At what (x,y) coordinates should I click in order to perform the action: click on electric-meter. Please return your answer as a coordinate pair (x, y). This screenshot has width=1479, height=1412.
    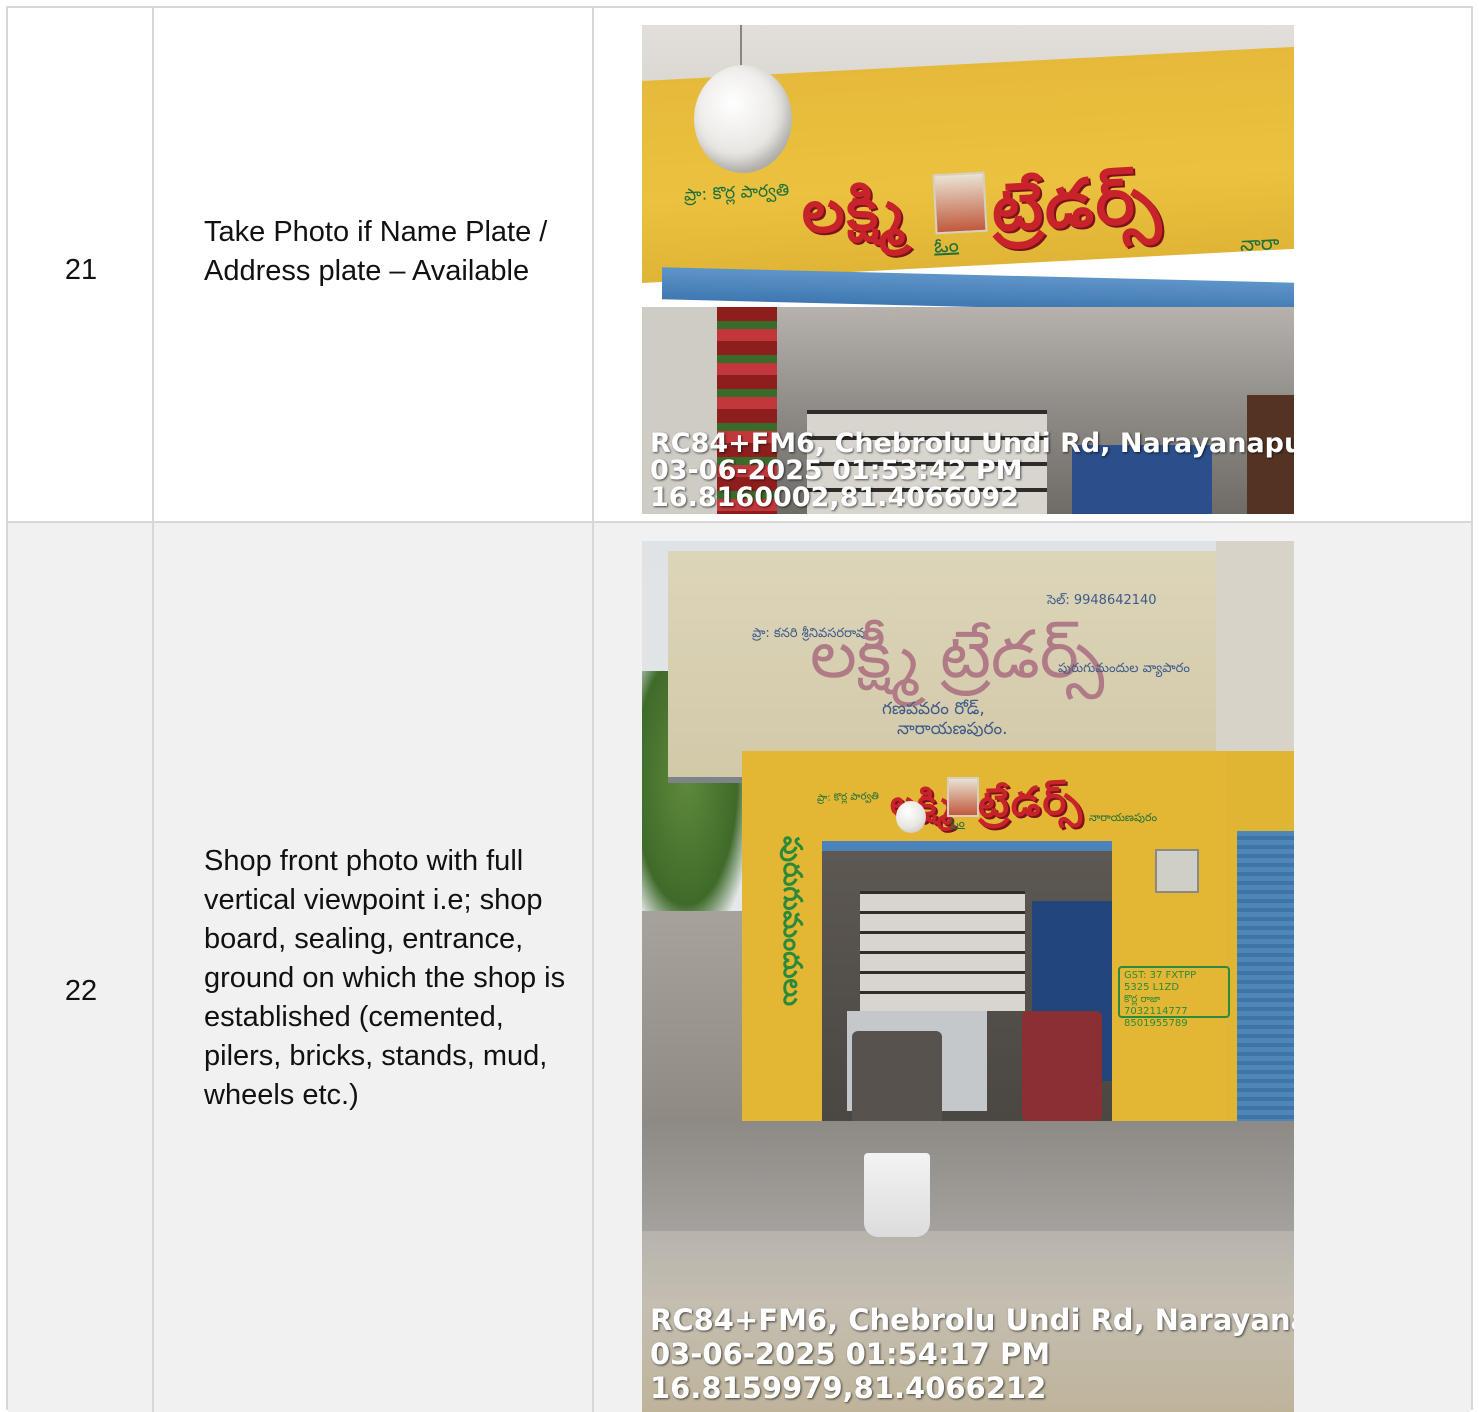
    Looking at the image, I should click on (1177, 871).